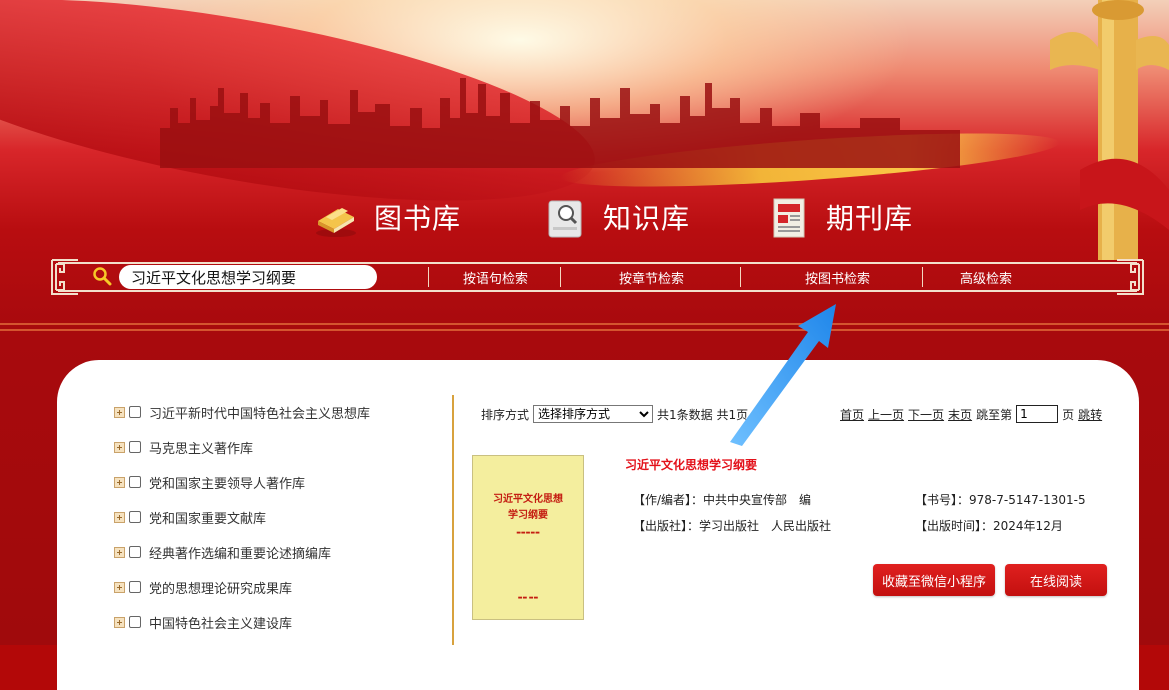  I want to click on category-books-label: 图书库, so click(418, 218).